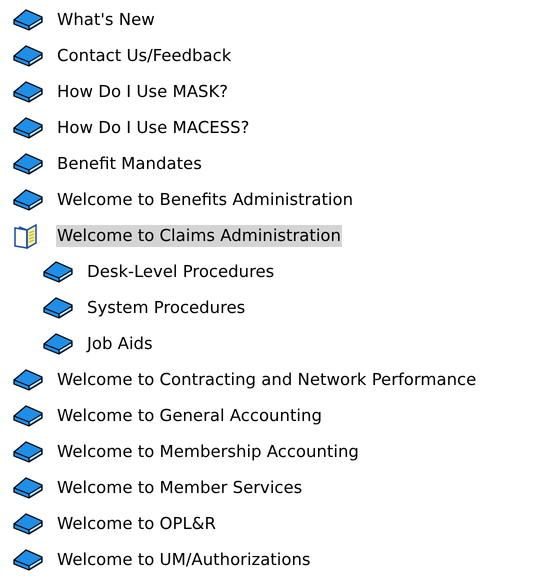 The height and width of the screenshot is (578, 545). I want to click on tree-item: Job Aids, so click(120, 344).